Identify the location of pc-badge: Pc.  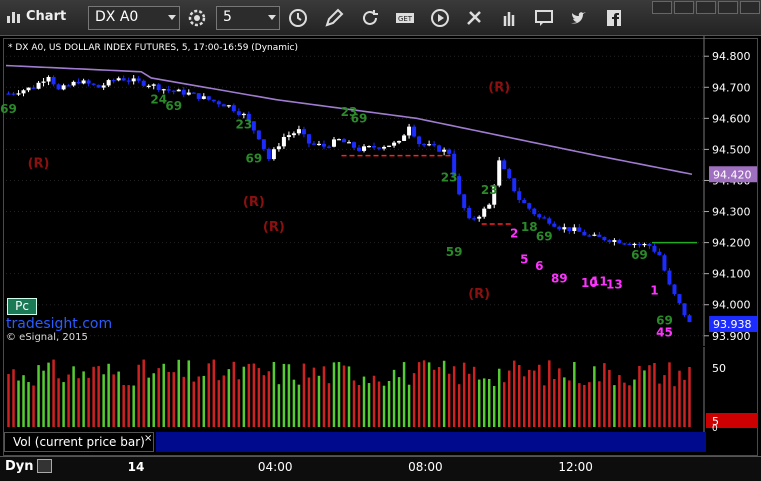
(22, 306).